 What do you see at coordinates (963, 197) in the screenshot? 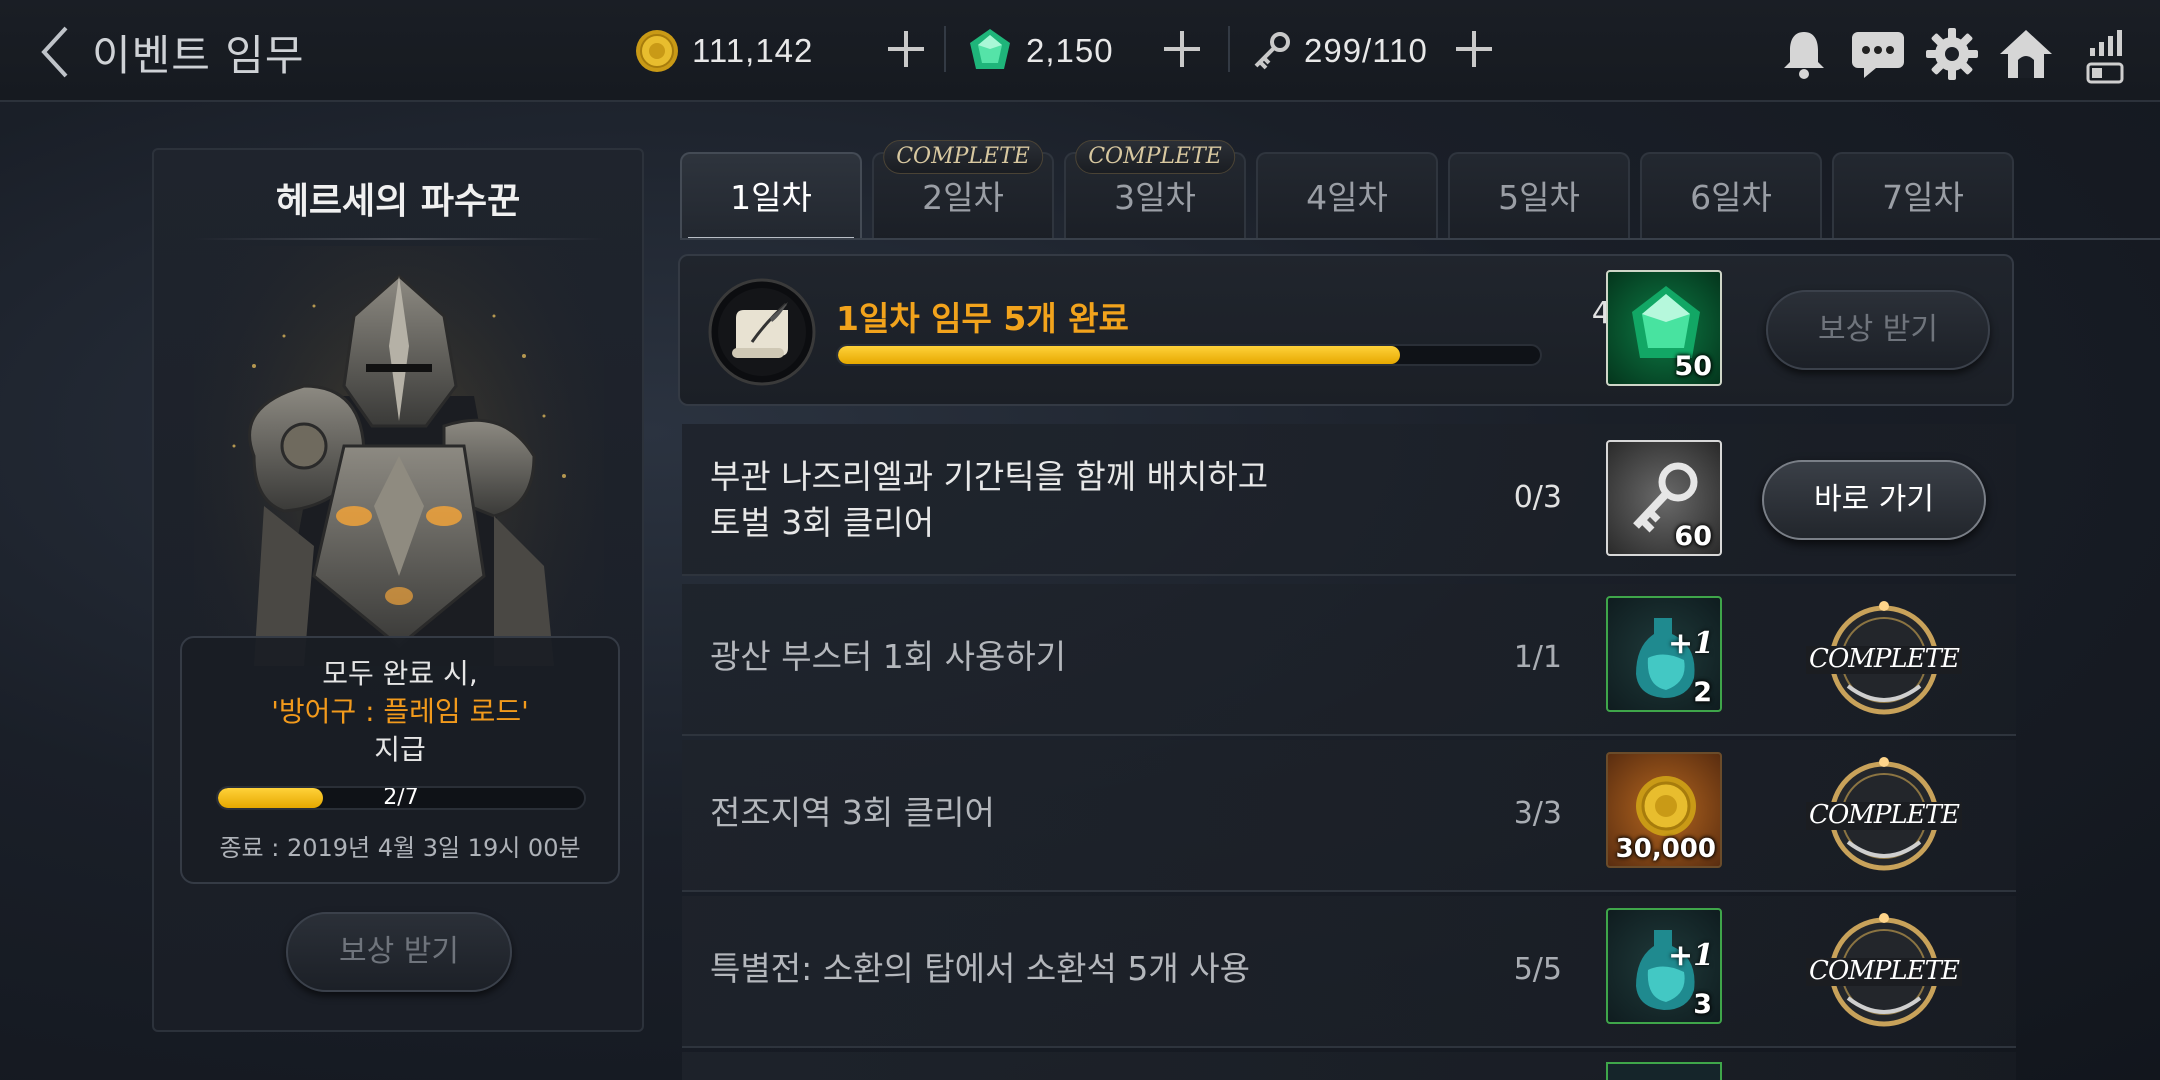
I see `tab-label: 2일차` at bounding box center [963, 197].